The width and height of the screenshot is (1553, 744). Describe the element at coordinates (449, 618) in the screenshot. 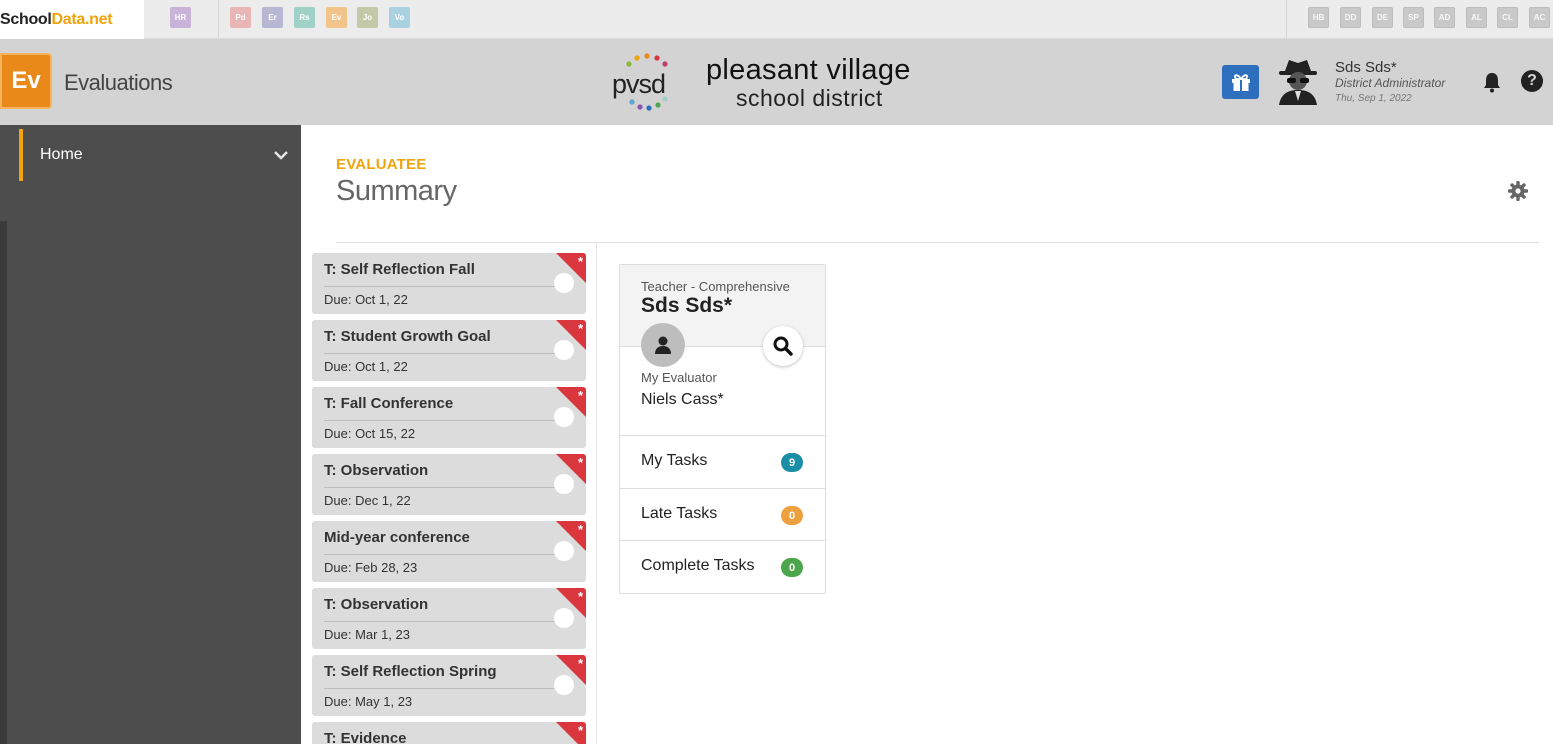

I see `task-card: T: Observation Due: Mar 1, 23 *` at that location.